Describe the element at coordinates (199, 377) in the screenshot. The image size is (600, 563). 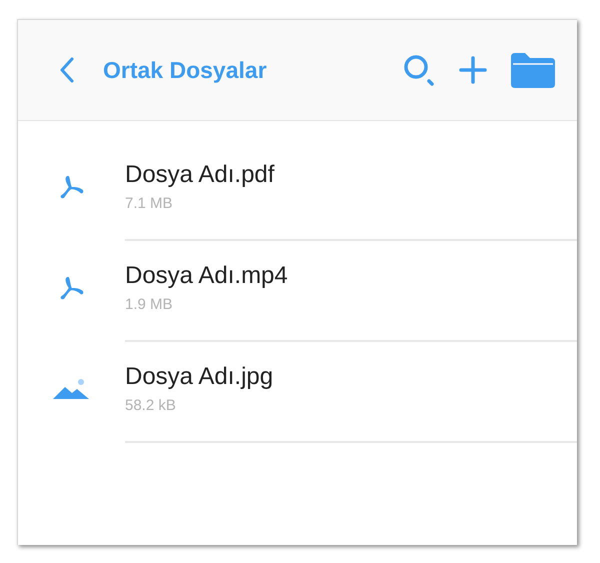
I see `file-name: Dosya Adı.jpg` at that location.